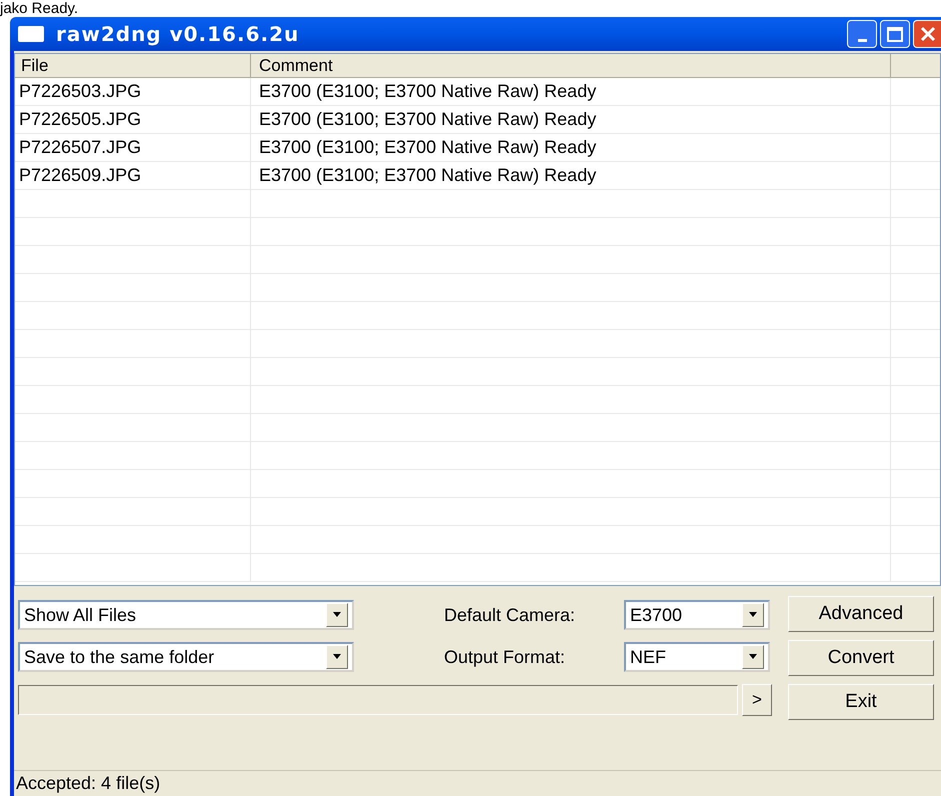  What do you see at coordinates (133, 119) in the screenshot?
I see `file-name: P7226505.JPG` at bounding box center [133, 119].